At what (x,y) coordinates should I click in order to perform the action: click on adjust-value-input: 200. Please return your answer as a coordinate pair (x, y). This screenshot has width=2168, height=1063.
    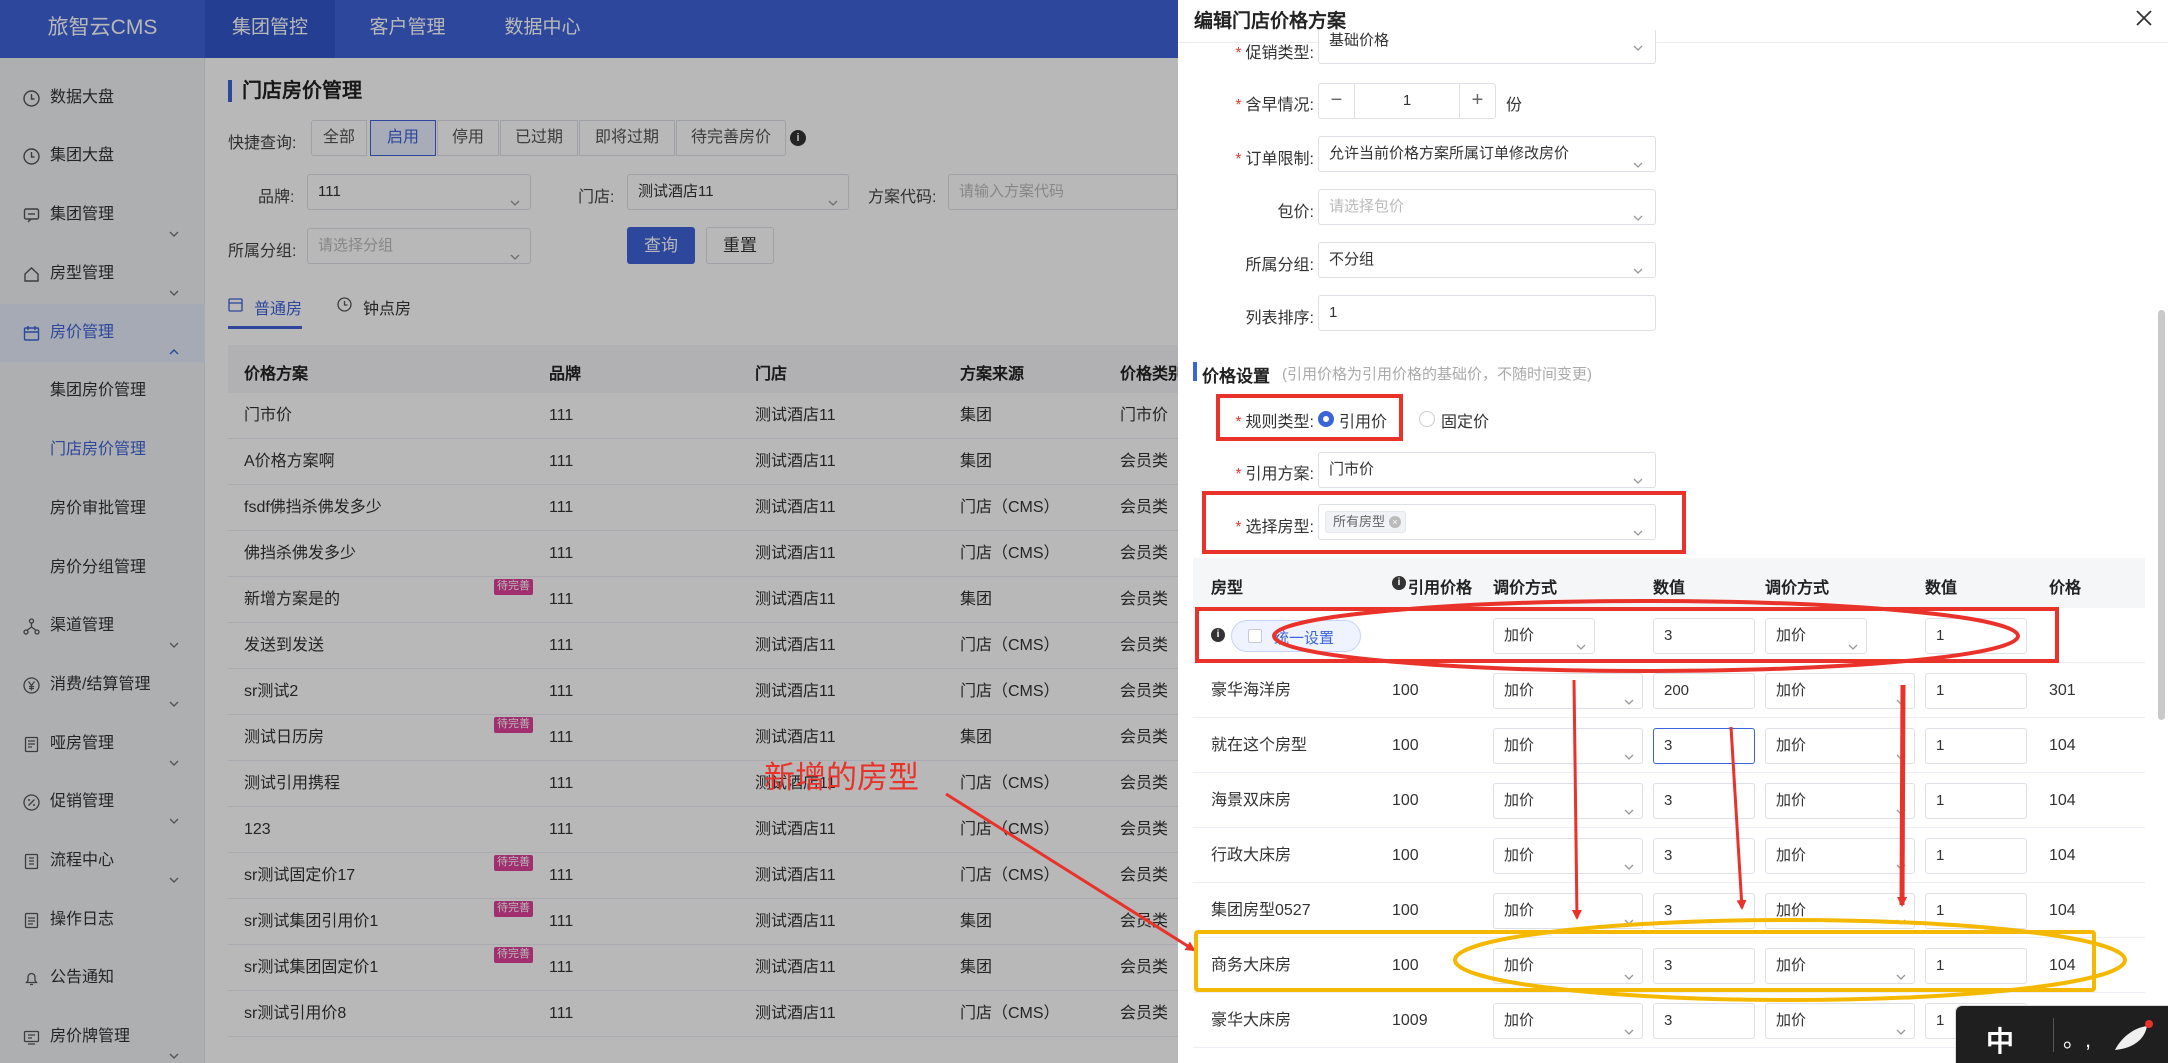
    Looking at the image, I should click on (1704, 691).